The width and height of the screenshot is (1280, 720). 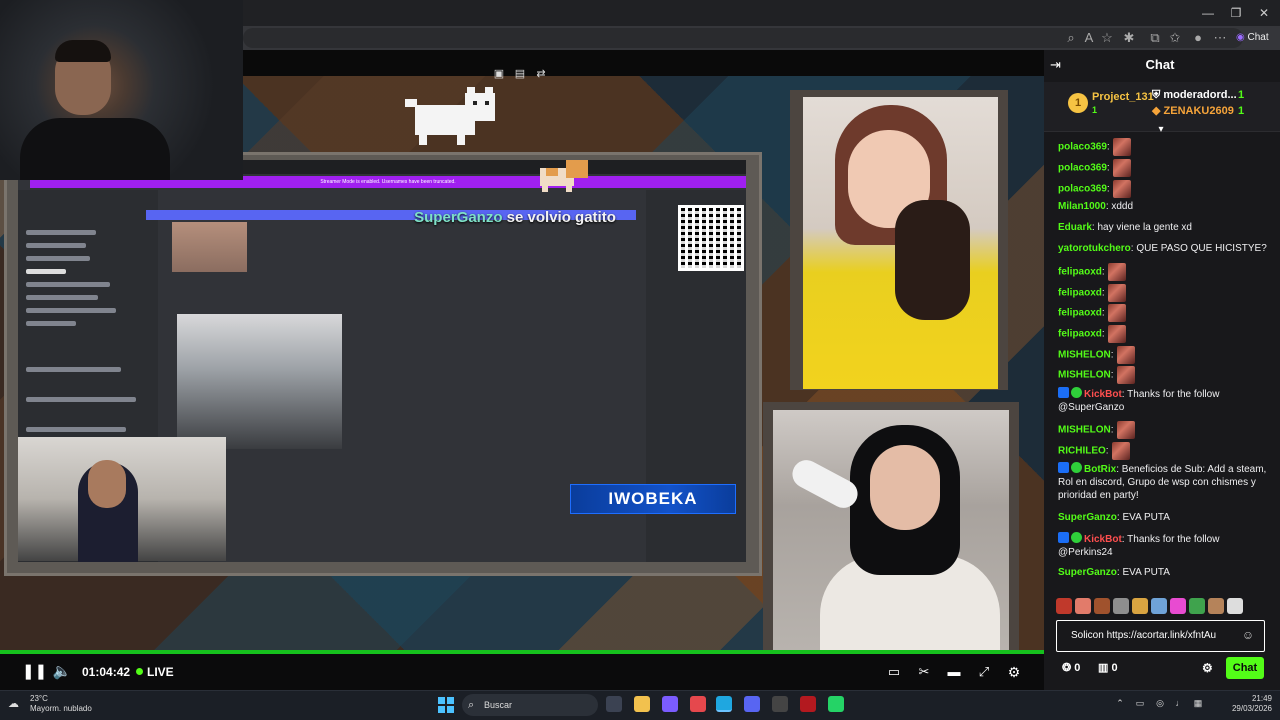 What do you see at coordinates (1082, 451) in the screenshot?
I see `chat-username: RICHILEO` at bounding box center [1082, 451].